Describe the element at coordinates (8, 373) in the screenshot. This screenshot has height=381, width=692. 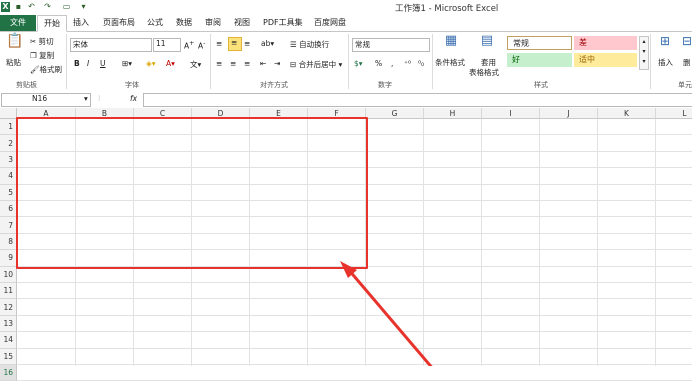
I see `row-header: 16` at that location.